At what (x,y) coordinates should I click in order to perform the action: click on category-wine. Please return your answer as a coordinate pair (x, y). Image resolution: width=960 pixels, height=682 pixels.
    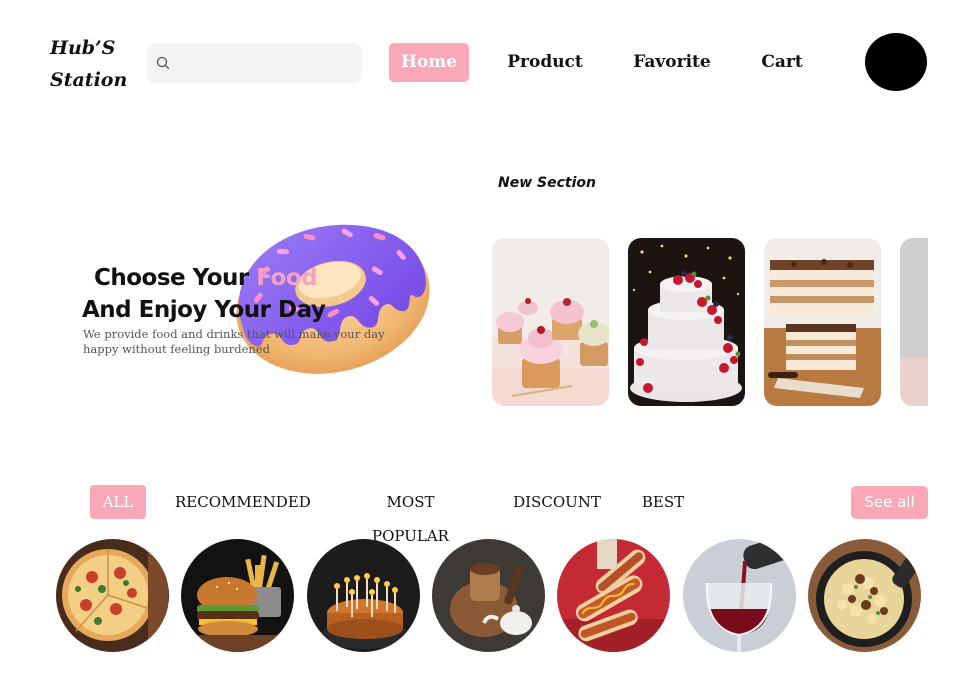
    Looking at the image, I should click on (739, 595).